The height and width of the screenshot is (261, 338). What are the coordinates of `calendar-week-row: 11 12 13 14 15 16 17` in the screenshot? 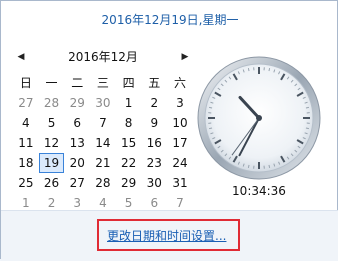 It's located at (103, 143).